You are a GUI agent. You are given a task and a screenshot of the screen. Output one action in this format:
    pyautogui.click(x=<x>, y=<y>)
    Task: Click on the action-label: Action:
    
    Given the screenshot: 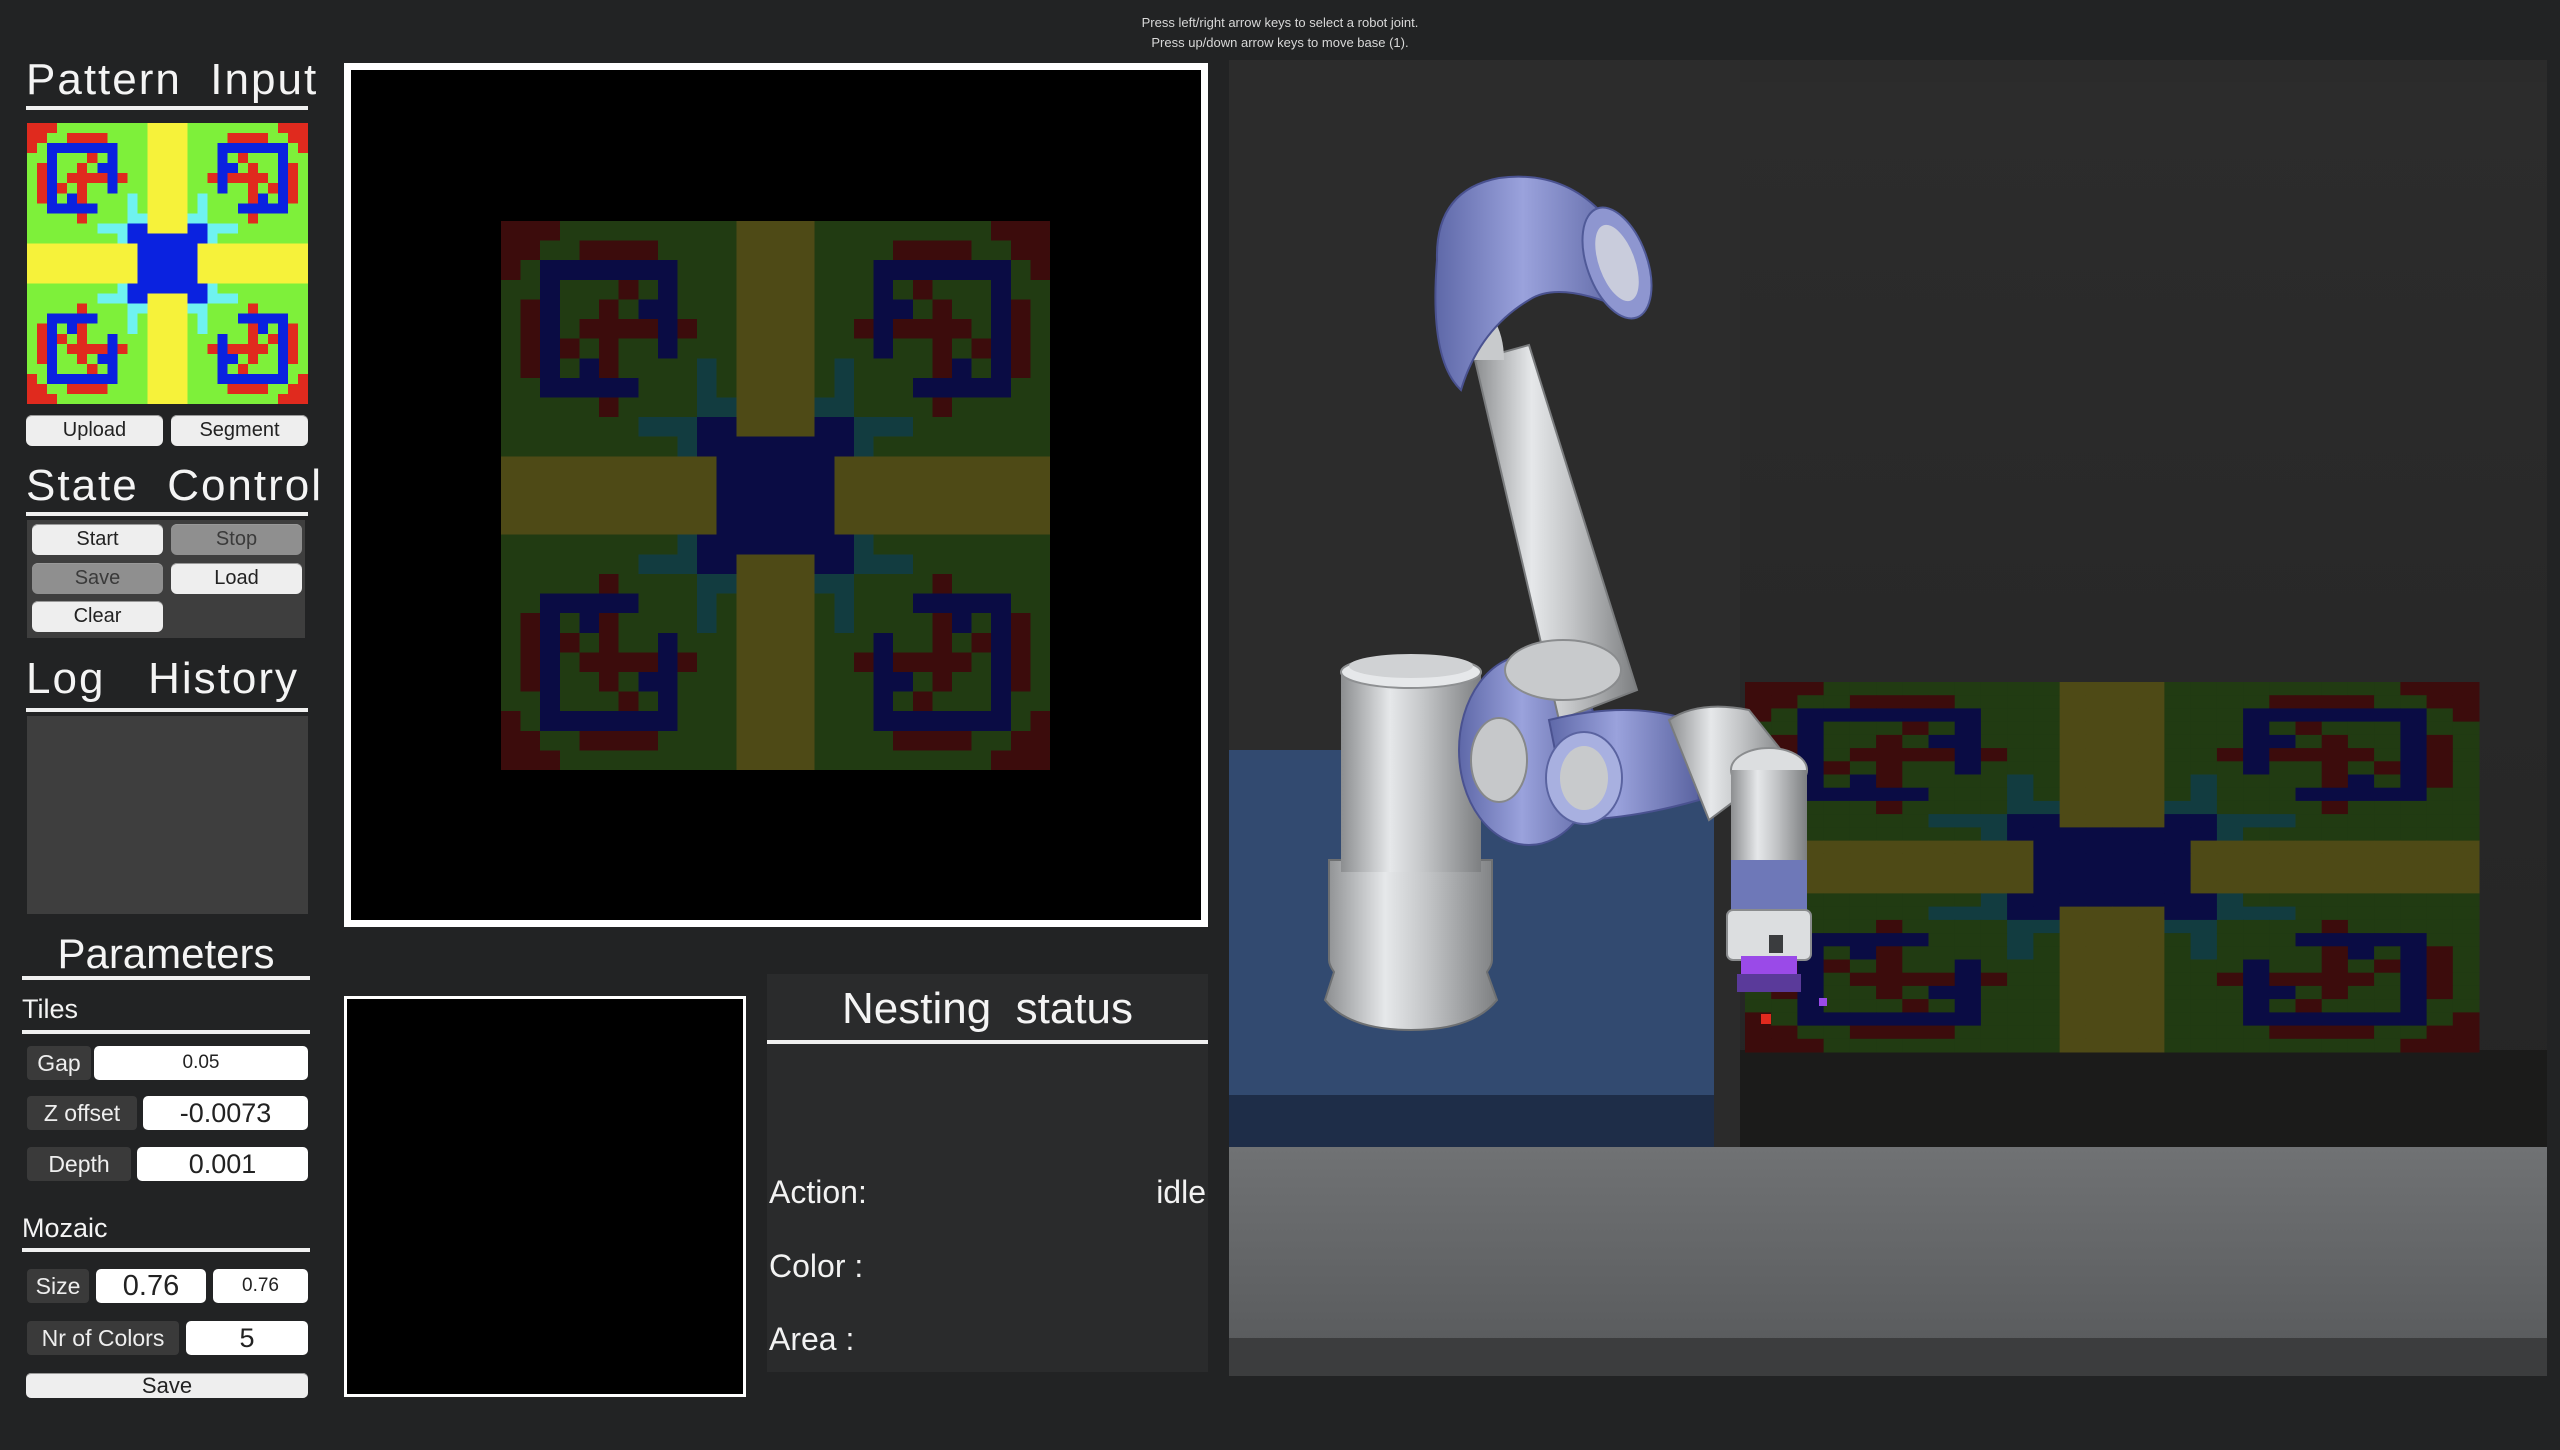 What is the action you would take?
    pyautogui.click(x=818, y=1192)
    